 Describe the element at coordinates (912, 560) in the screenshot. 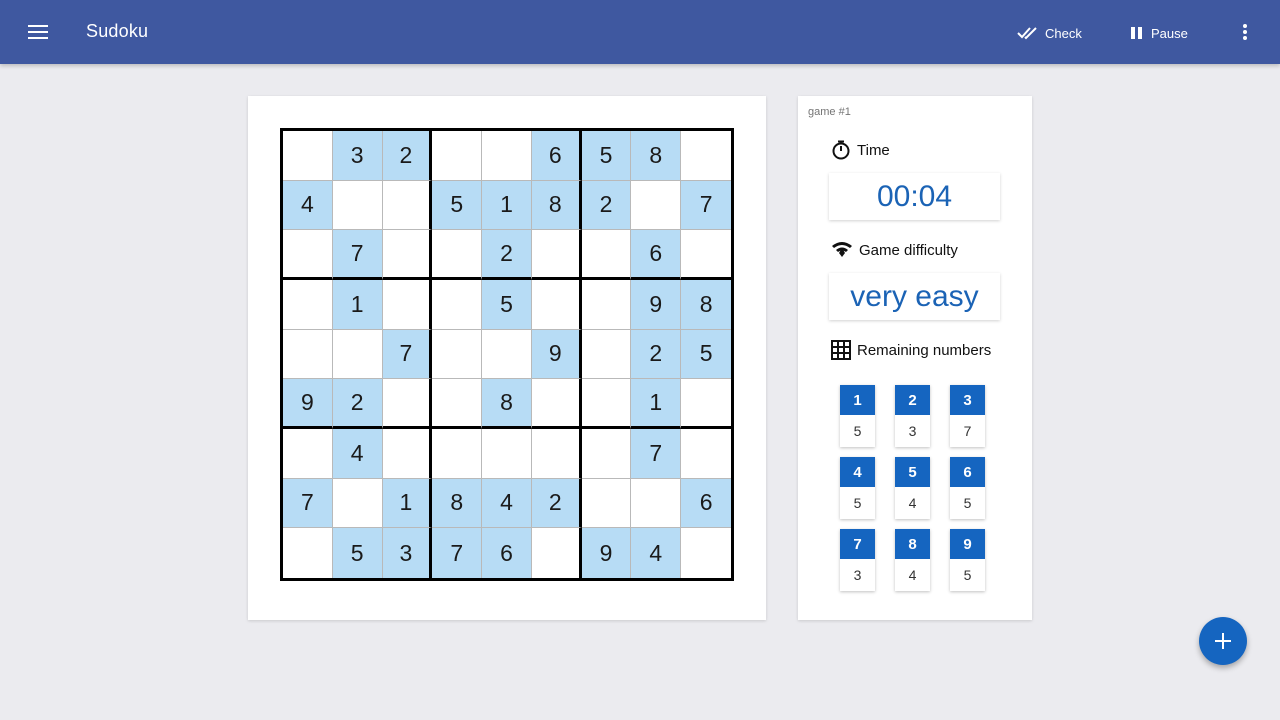

I see `remaining-number-tile: 84` at that location.